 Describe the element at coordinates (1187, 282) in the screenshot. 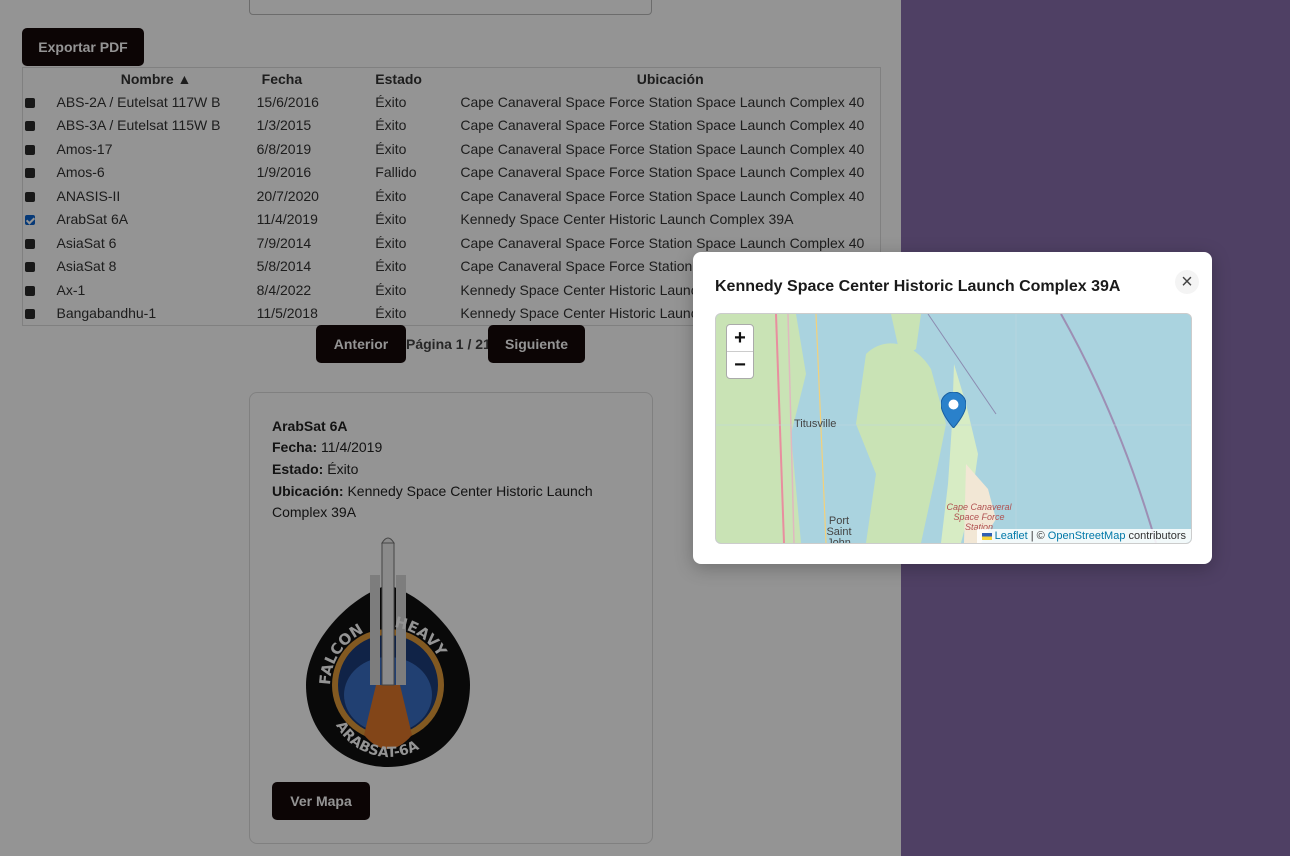

I see `close-icon: ×` at that location.